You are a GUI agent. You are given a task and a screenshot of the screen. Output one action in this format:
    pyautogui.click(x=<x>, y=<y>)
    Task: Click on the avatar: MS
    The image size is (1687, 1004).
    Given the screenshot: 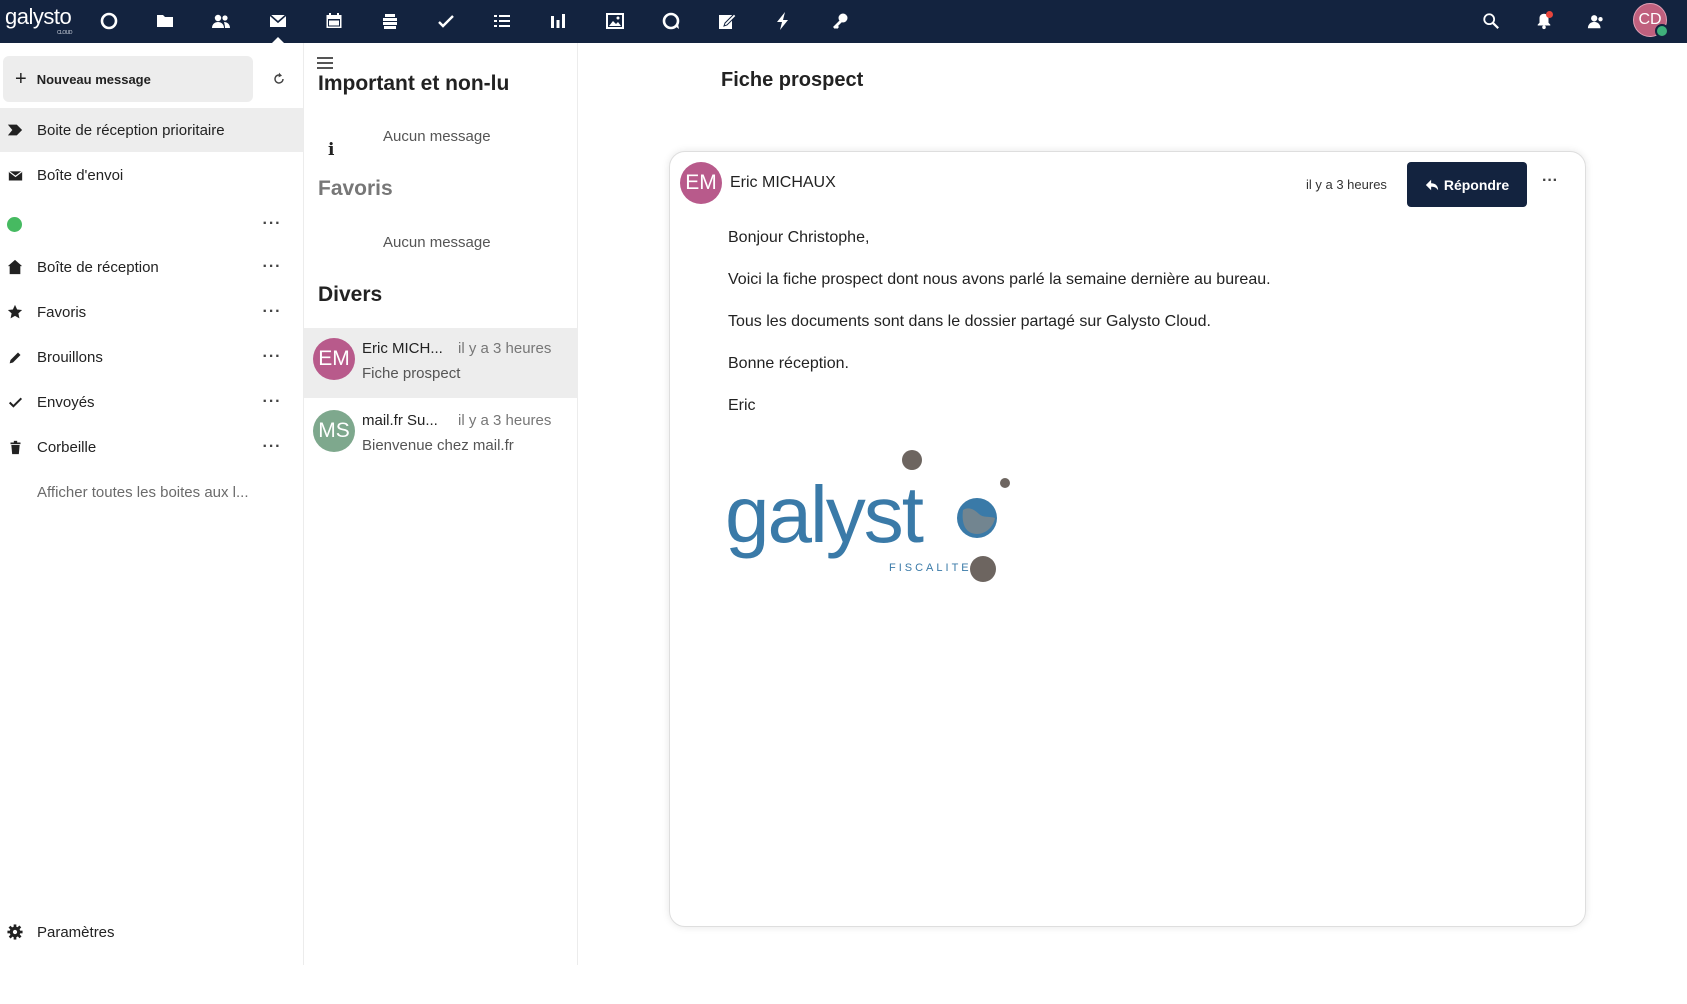 What is the action you would take?
    pyautogui.click(x=334, y=431)
    